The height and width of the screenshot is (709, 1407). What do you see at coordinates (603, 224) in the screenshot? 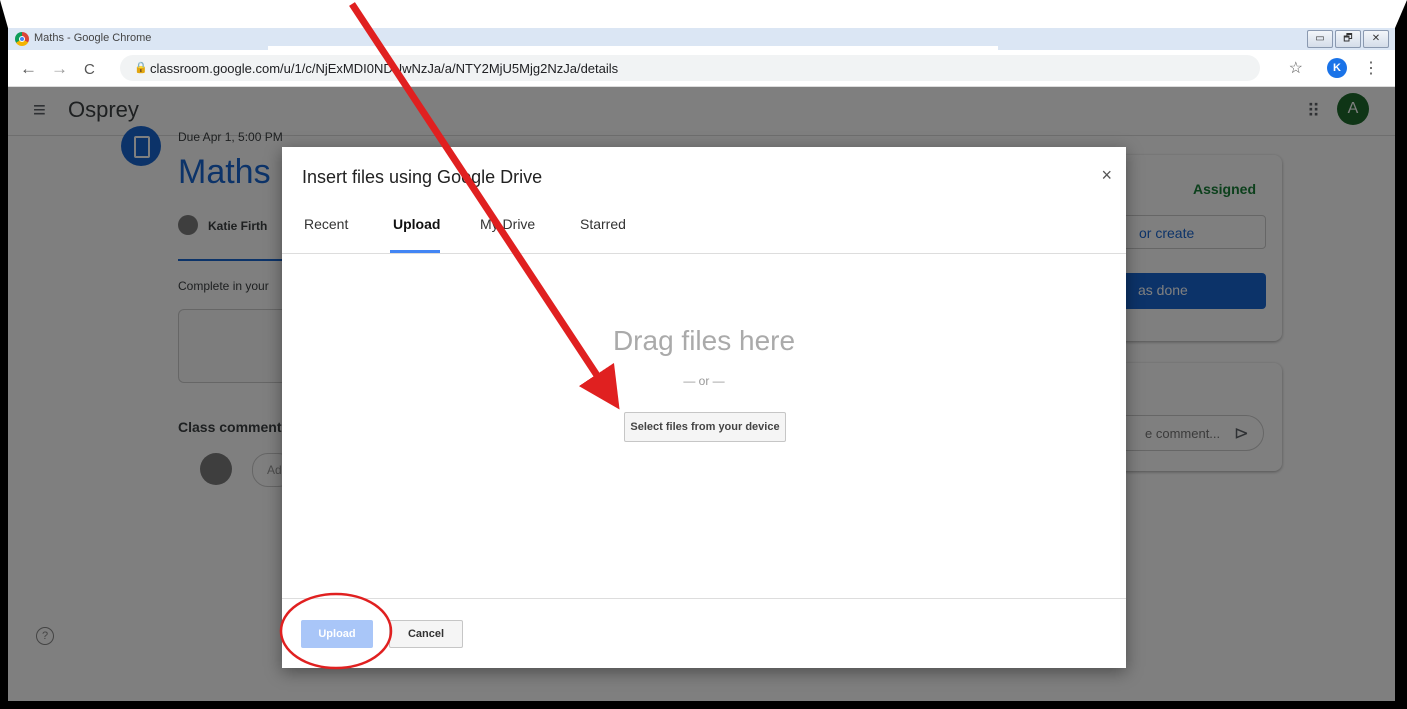
I see `tab-starred: Starred` at bounding box center [603, 224].